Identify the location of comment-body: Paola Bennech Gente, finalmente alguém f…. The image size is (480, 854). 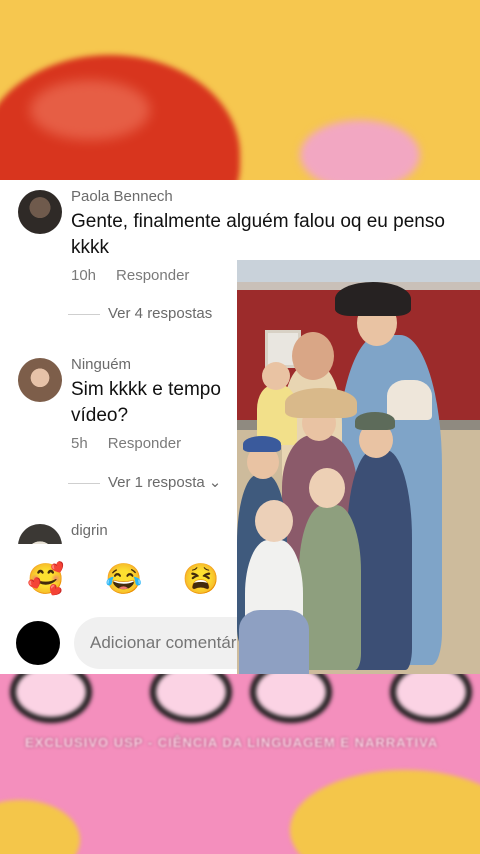
(271, 224).